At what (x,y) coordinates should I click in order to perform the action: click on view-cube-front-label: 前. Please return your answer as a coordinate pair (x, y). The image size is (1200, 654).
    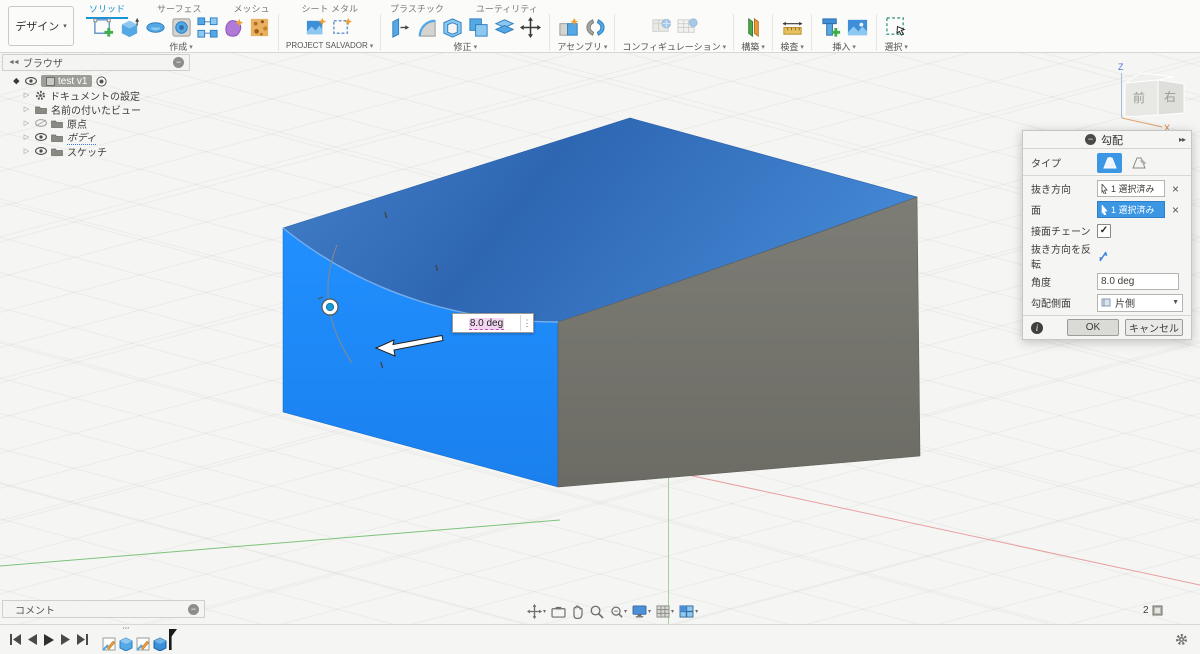
    Looking at the image, I should click on (1139, 97).